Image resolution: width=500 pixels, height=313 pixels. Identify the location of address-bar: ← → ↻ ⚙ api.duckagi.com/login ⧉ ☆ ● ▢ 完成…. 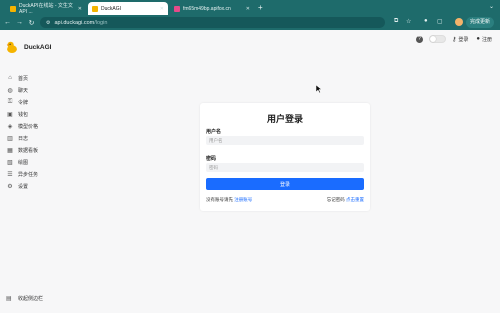
(250, 22).